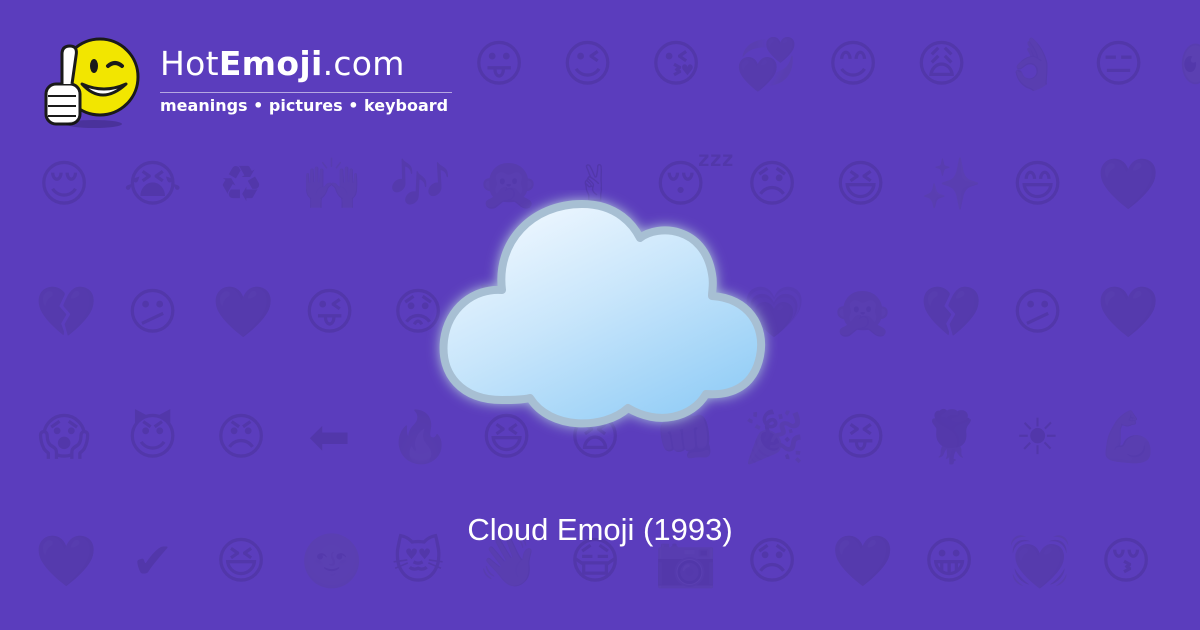  What do you see at coordinates (1118, 64) in the screenshot?
I see `background-emoji-icon: 😑` at bounding box center [1118, 64].